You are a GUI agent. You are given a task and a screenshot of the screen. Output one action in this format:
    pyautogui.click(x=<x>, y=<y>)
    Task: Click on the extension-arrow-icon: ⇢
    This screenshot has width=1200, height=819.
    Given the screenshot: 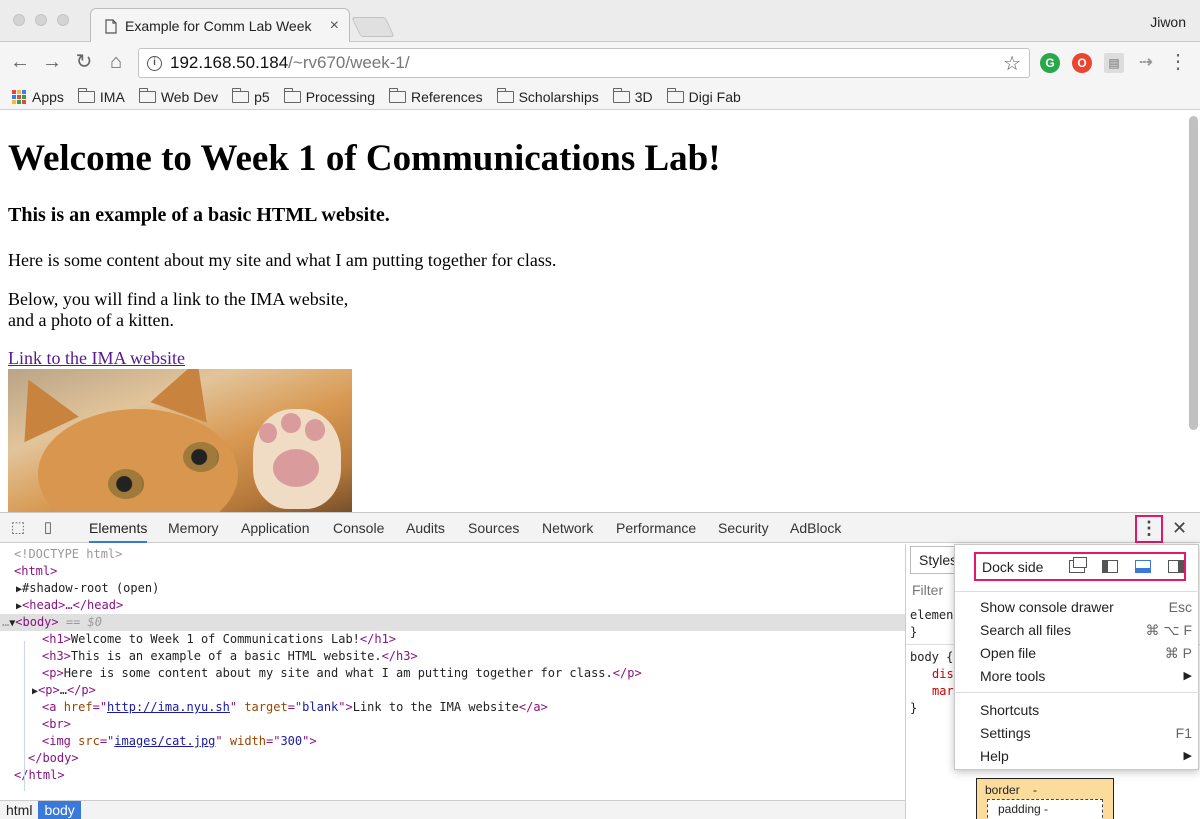 What is the action you would take?
    pyautogui.click(x=1146, y=63)
    